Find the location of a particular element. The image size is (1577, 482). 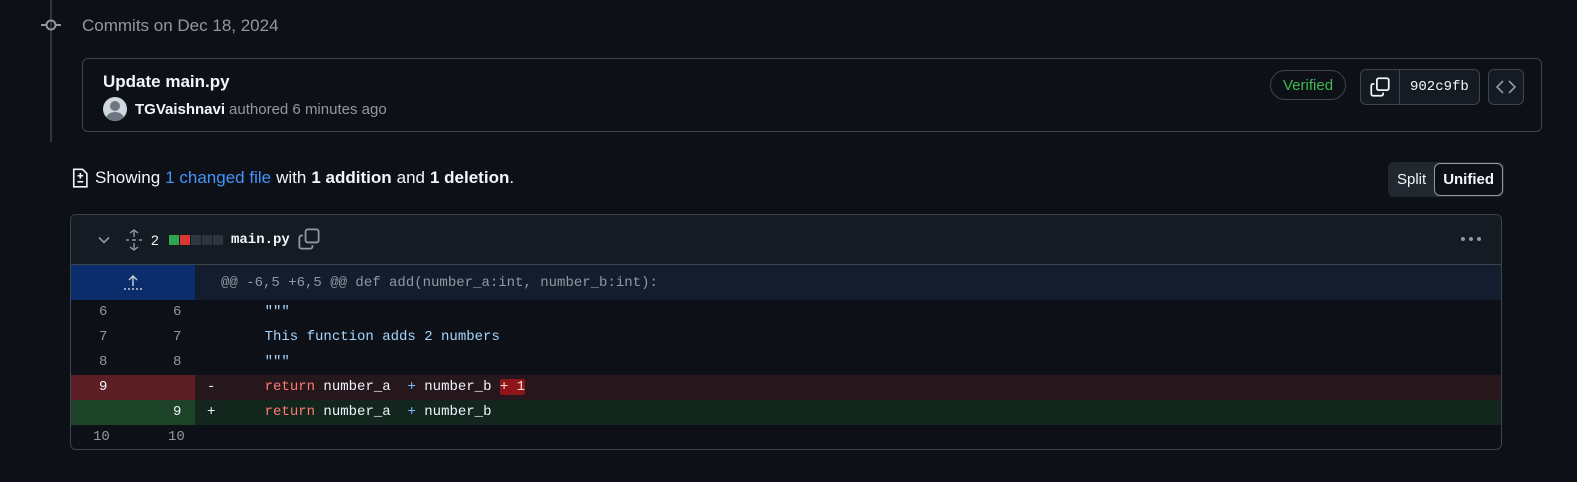

code-line: return number_a + number_b is located at coordinates (361, 412).